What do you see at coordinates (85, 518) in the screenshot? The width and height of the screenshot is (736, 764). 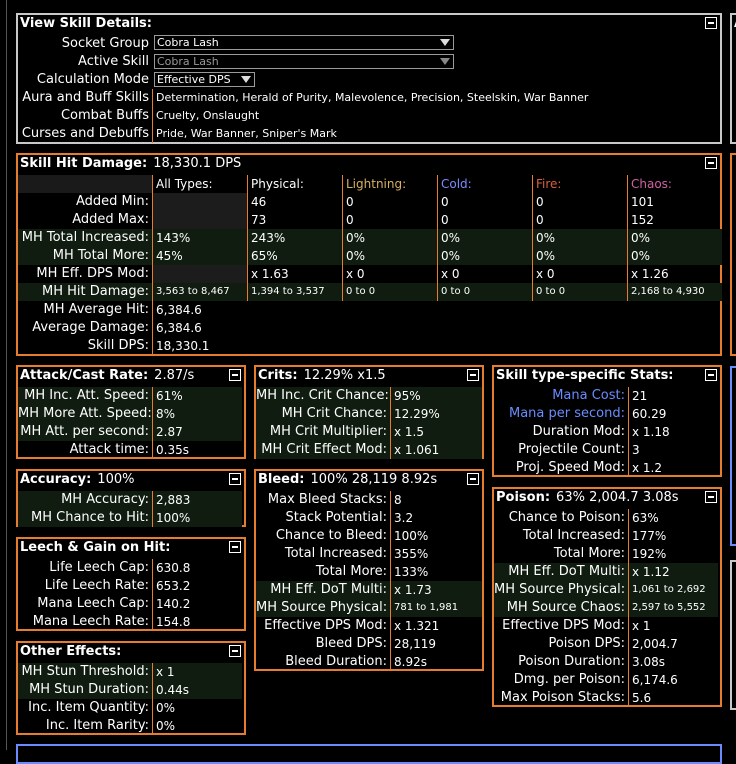 I see `stat-label: MH Chance to Hit:` at bounding box center [85, 518].